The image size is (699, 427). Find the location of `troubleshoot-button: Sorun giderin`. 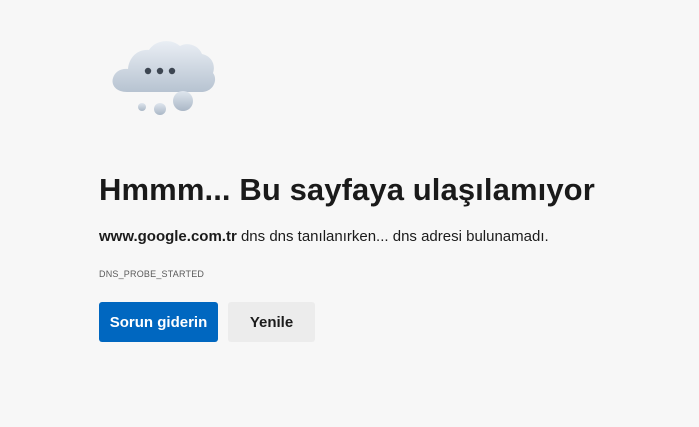

troubleshoot-button: Sorun giderin is located at coordinates (158, 322).